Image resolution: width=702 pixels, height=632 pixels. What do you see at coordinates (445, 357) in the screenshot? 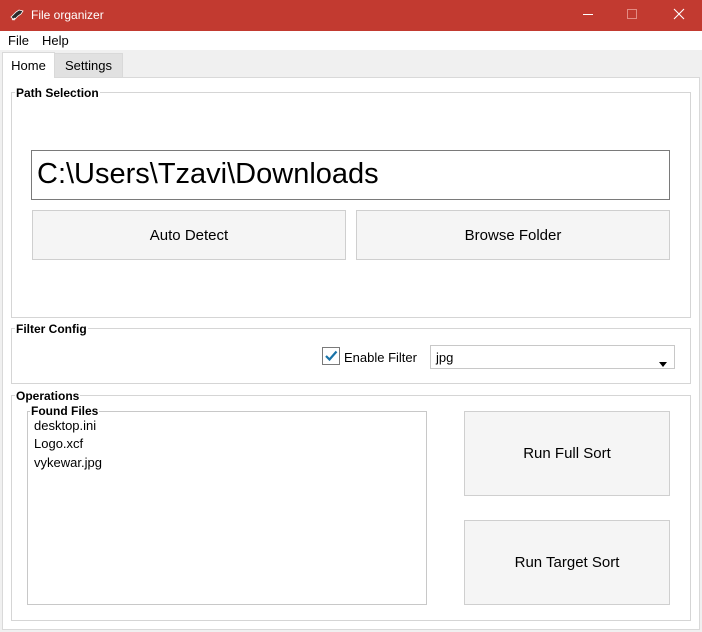
I see `file-type-value: jpg` at bounding box center [445, 357].